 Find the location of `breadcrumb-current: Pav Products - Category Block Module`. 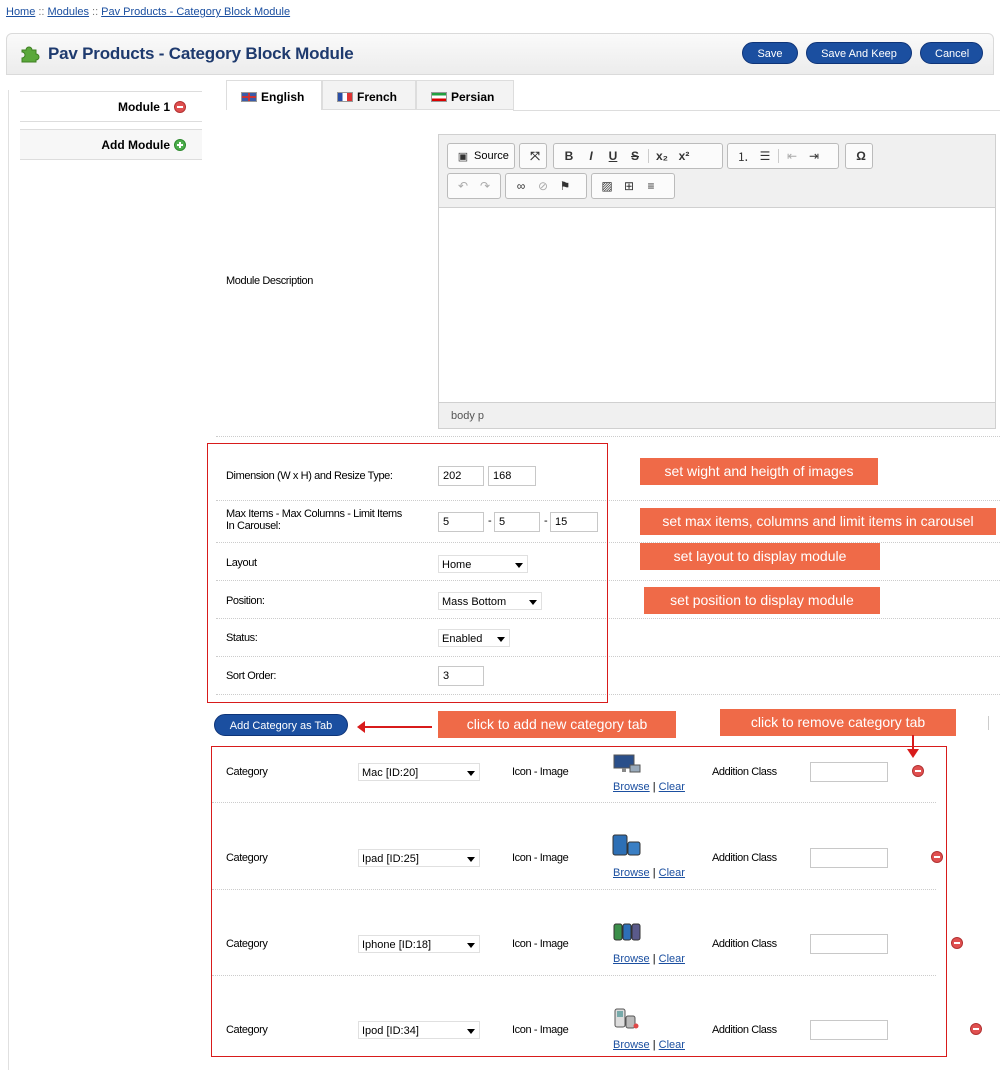

breadcrumb-current: Pav Products - Category Block Module is located at coordinates (195, 12).